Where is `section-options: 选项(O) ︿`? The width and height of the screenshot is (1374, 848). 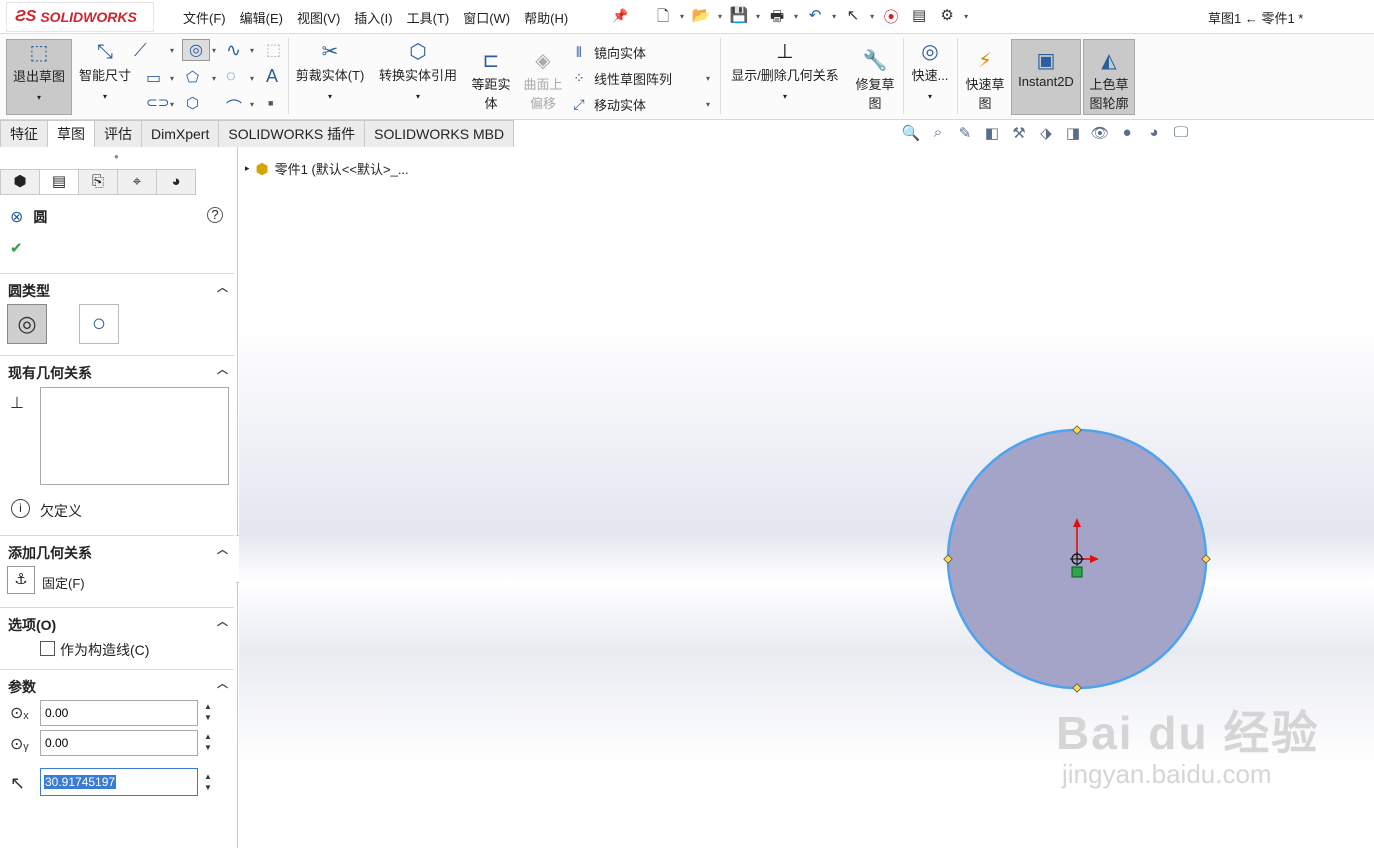 section-options: 选项(O) ︿ is located at coordinates (117, 620).